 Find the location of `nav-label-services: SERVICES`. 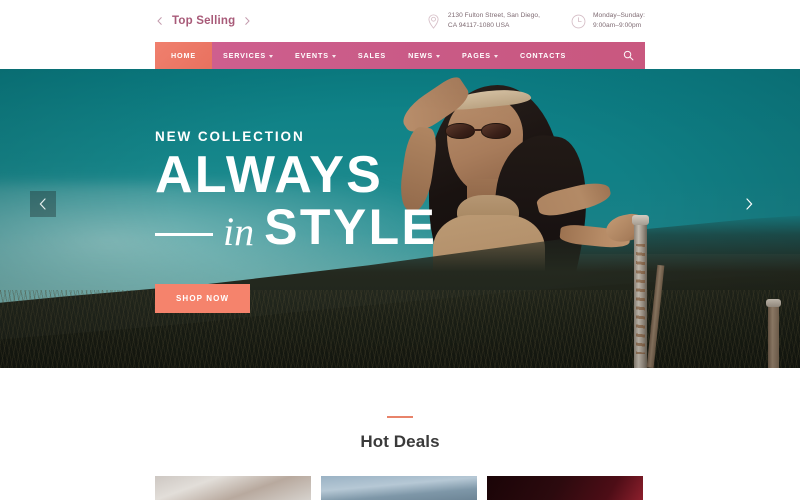

nav-label-services: SERVICES is located at coordinates (244, 55).